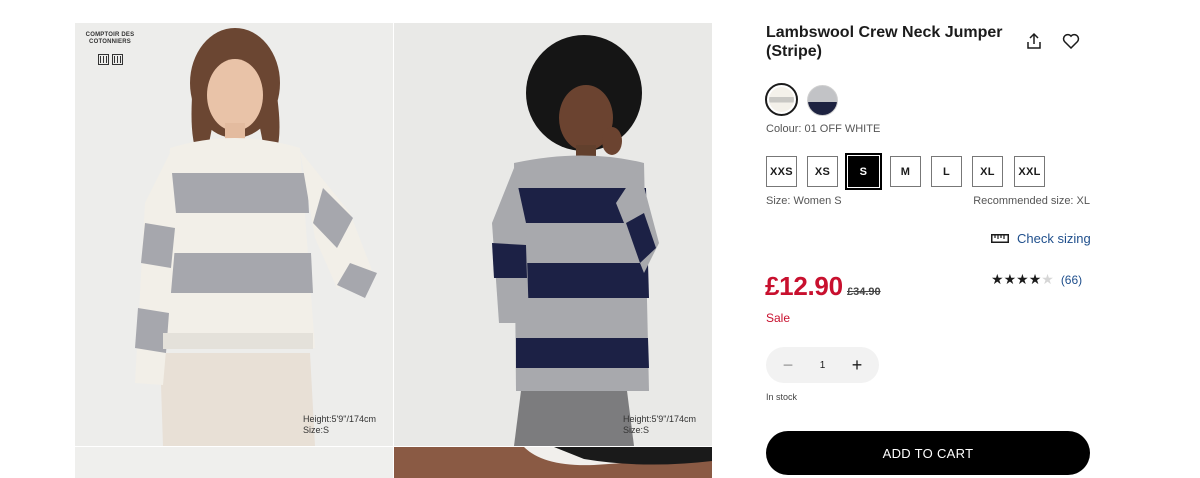 This screenshot has height=478, width=1200. What do you see at coordinates (1047, 279) in the screenshot?
I see `star-empty-icon: ★` at bounding box center [1047, 279].